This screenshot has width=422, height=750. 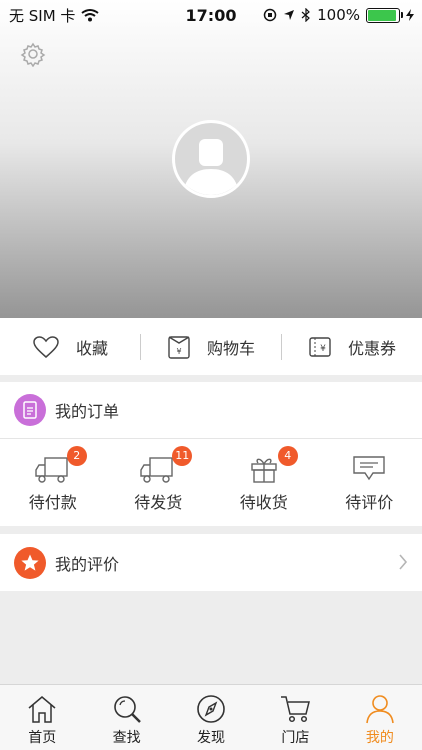 What do you see at coordinates (42, 15) in the screenshot?
I see `carrier-label: 无 SIM 卡` at bounding box center [42, 15].